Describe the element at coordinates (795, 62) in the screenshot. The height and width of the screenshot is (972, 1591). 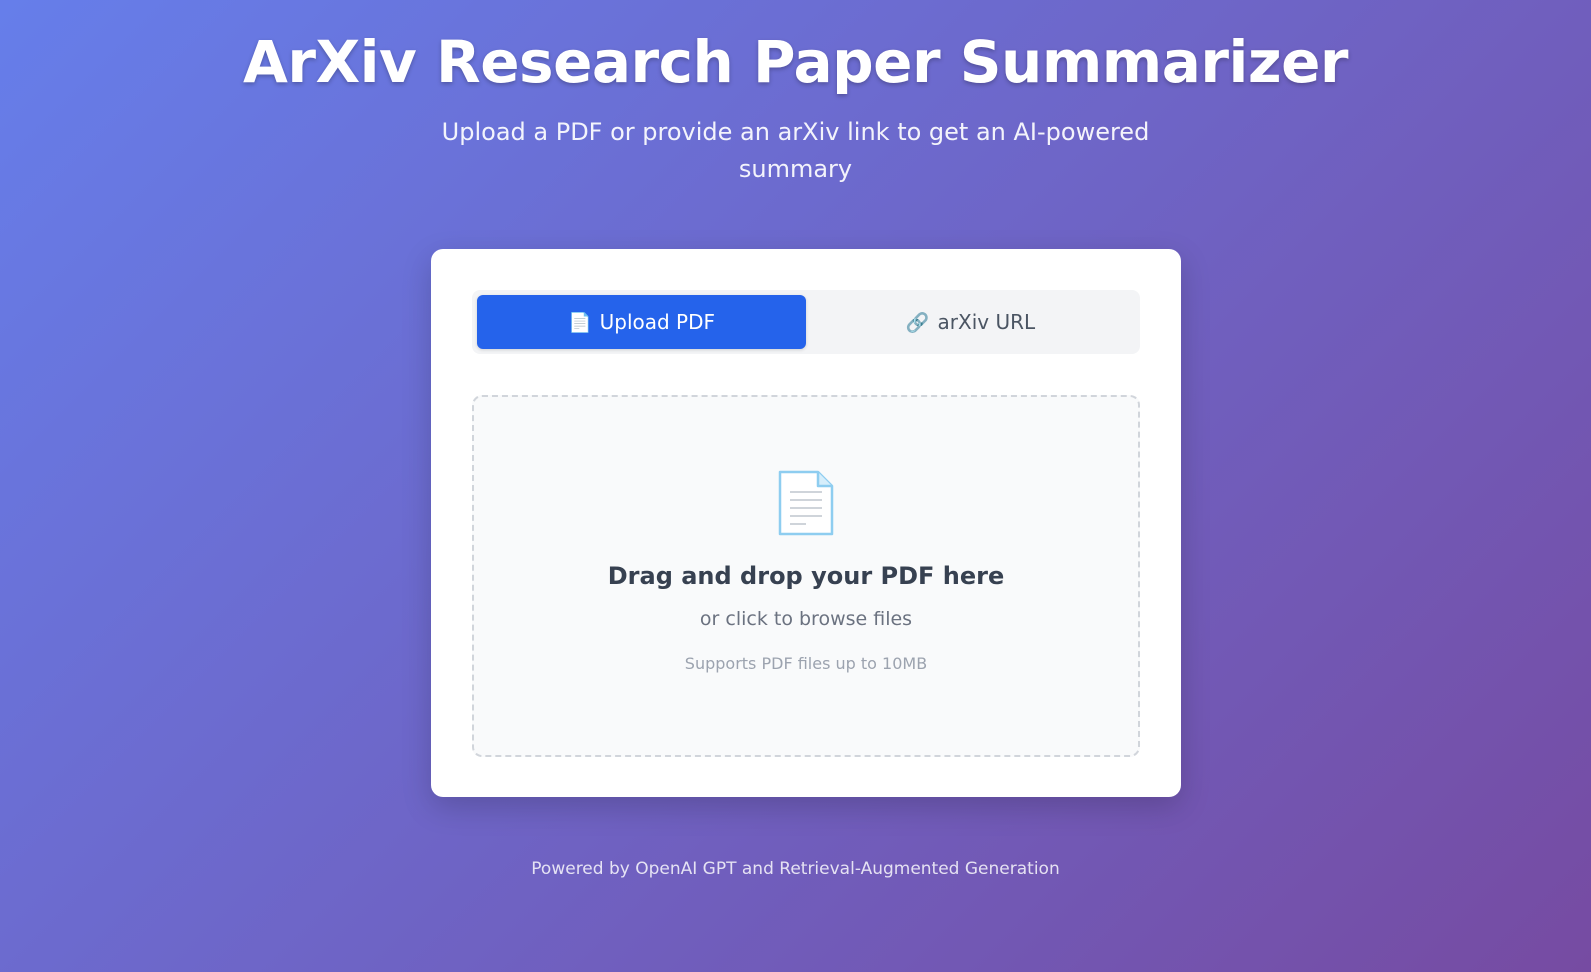
I see `page-title: ArXiv Research Paper Summarizer` at that location.